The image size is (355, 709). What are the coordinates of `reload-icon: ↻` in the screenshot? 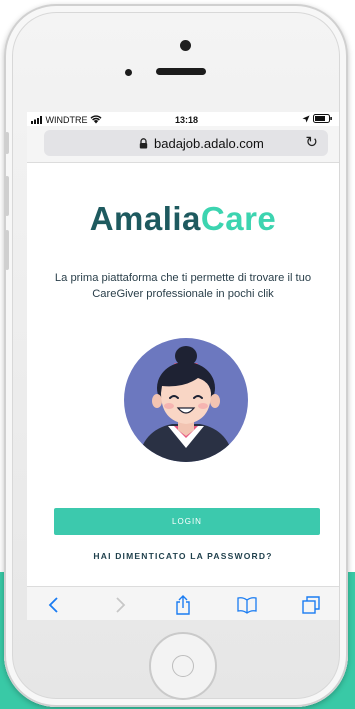 It's located at (311, 142).